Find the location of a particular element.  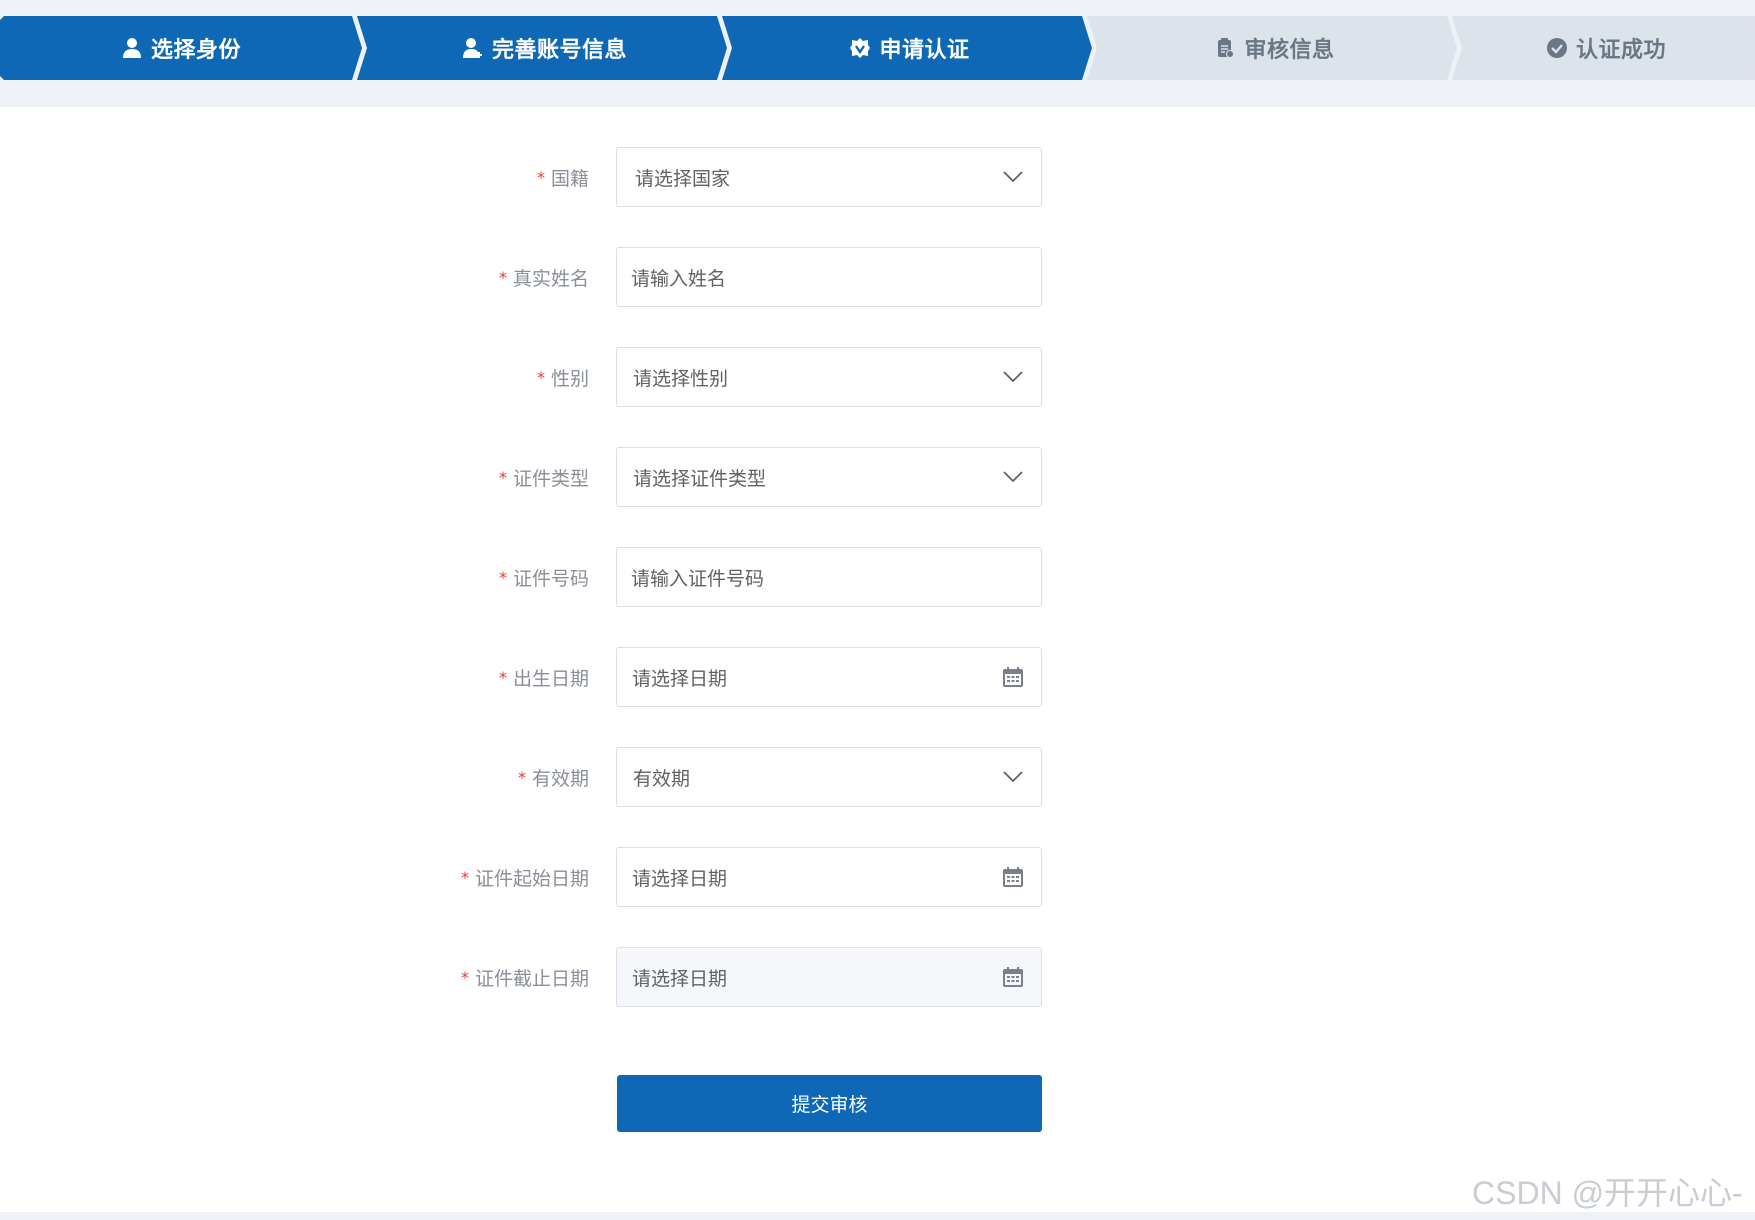

id-number-input: 请输入证件号码 is located at coordinates (829, 577).